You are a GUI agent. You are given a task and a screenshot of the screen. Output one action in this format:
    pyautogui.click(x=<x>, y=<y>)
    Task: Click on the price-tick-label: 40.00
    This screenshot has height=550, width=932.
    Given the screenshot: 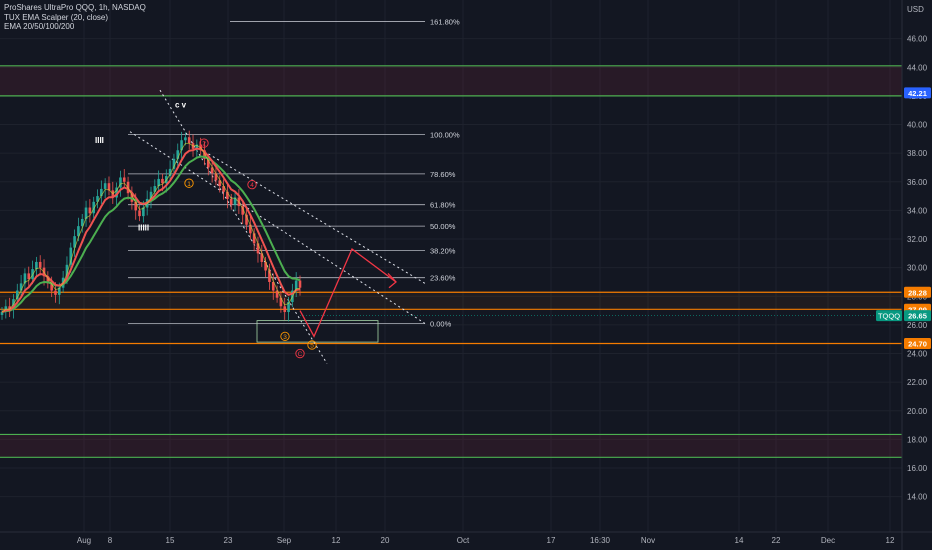 What is the action you would take?
    pyautogui.click(x=917, y=125)
    